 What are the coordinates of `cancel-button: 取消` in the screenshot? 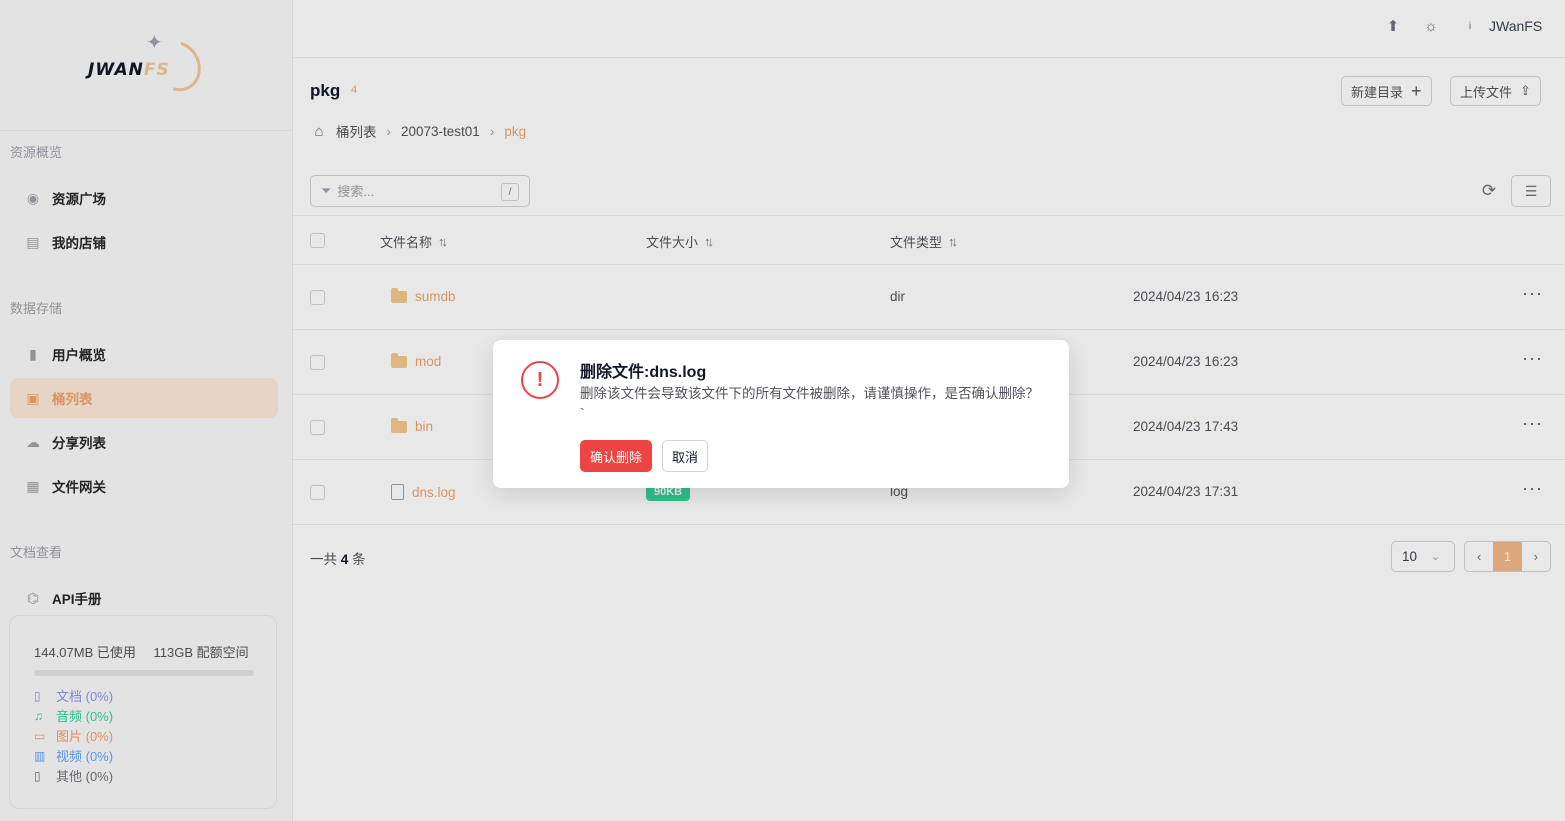 It's located at (685, 456).